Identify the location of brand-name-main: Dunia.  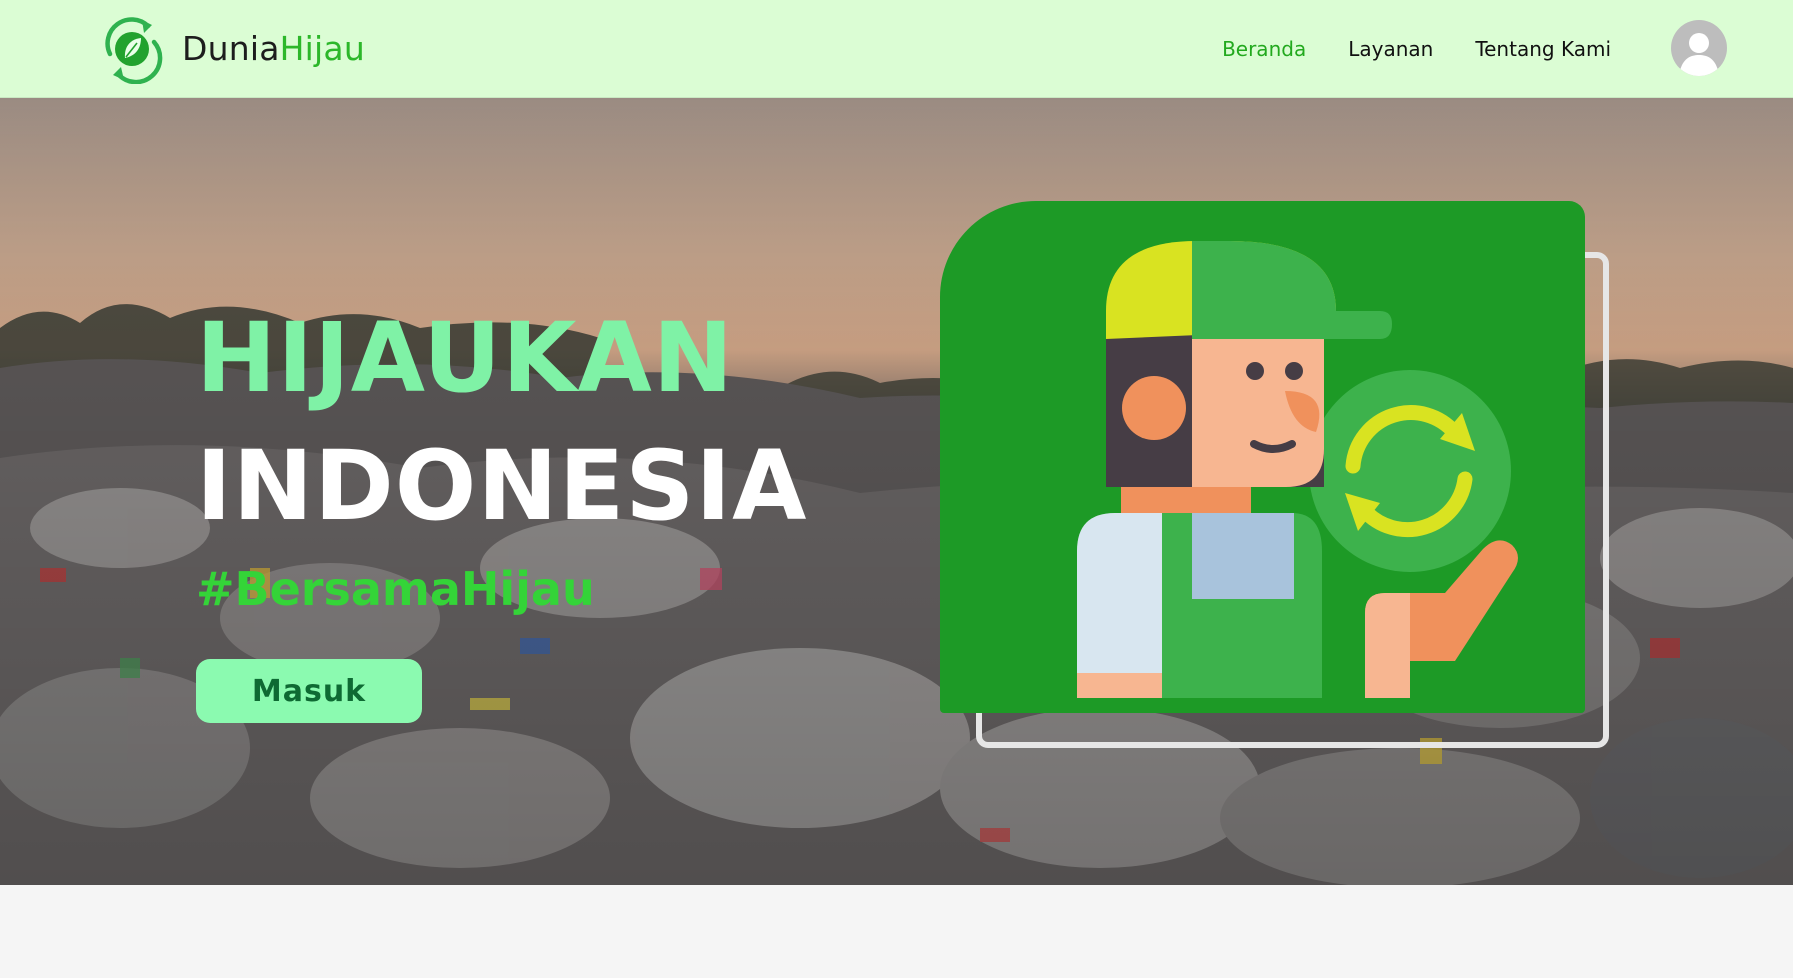
(231, 48).